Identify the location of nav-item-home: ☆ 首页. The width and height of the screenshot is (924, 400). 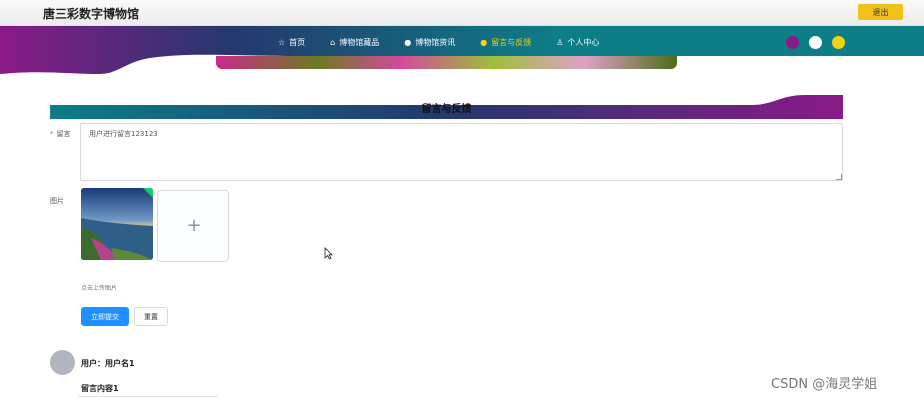
(291, 42).